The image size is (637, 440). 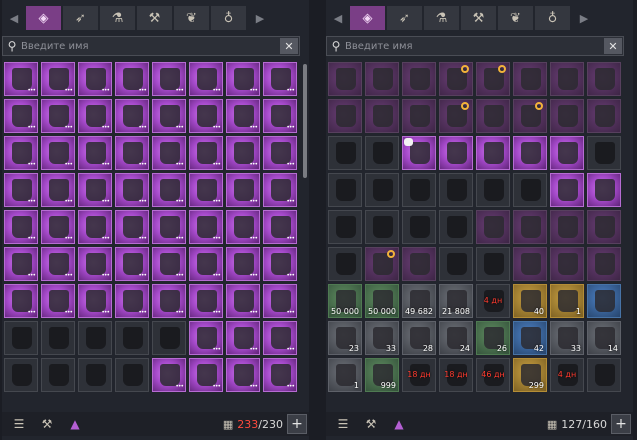 What do you see at coordinates (530, 375) in the screenshot?
I see `inventory-slot: 299` at bounding box center [530, 375].